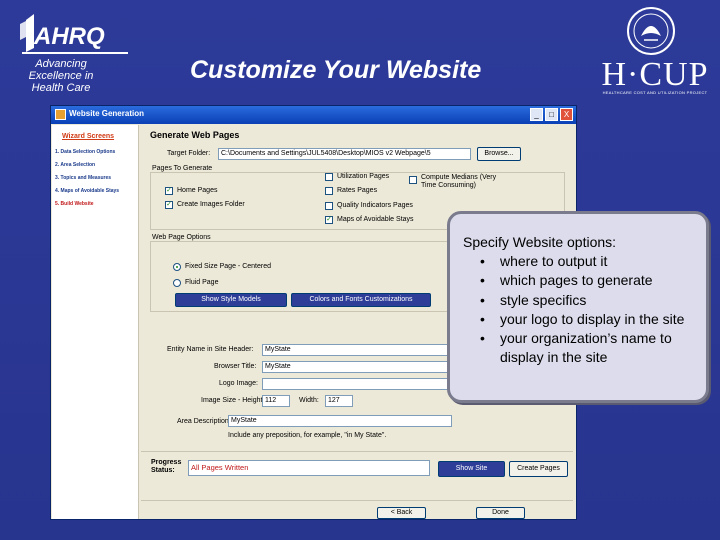 This screenshot has height=540, width=720. I want to click on colors-fonts-button: Colors and Fonts Customizations, so click(361, 300).